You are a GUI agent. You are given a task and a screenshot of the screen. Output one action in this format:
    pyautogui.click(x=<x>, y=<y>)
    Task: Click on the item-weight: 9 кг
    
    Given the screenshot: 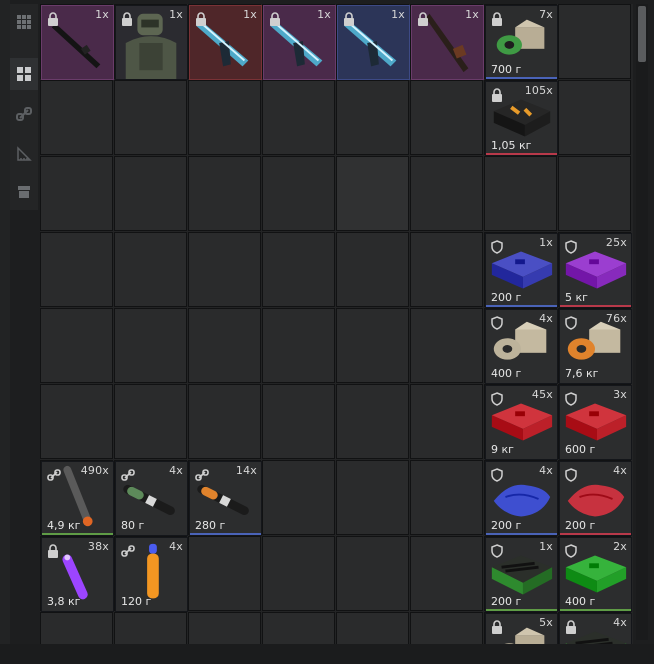 What is the action you would take?
    pyautogui.click(x=502, y=449)
    